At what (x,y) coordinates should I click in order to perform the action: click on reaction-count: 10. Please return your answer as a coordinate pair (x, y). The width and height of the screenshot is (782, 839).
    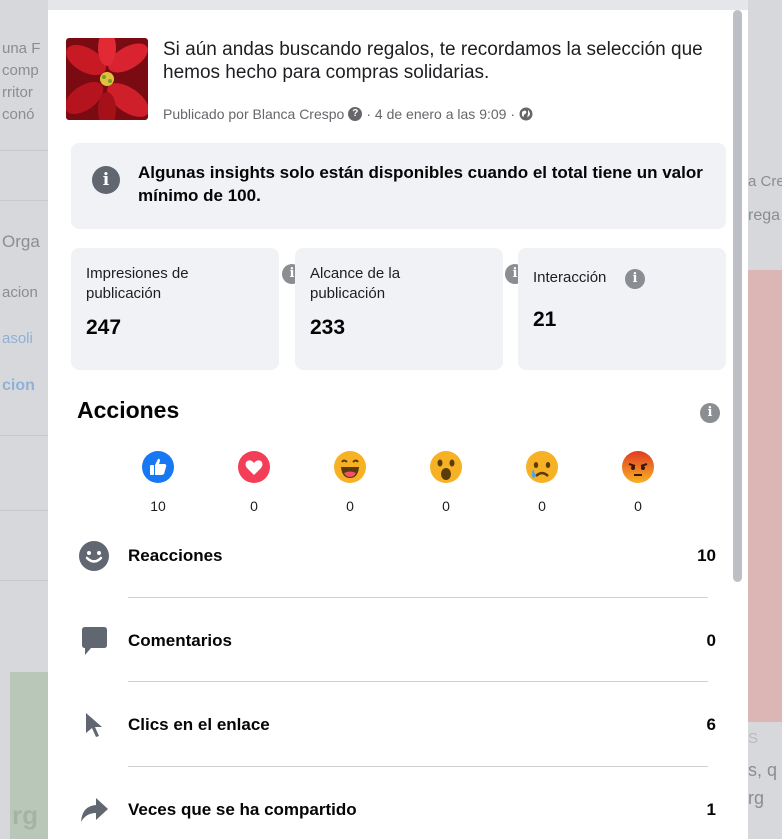
    Looking at the image, I should click on (158, 506).